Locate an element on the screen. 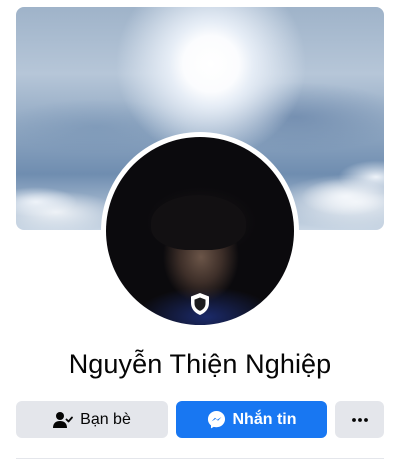 This screenshot has width=400, height=473. friends-button: Bạn bè is located at coordinates (92, 419).